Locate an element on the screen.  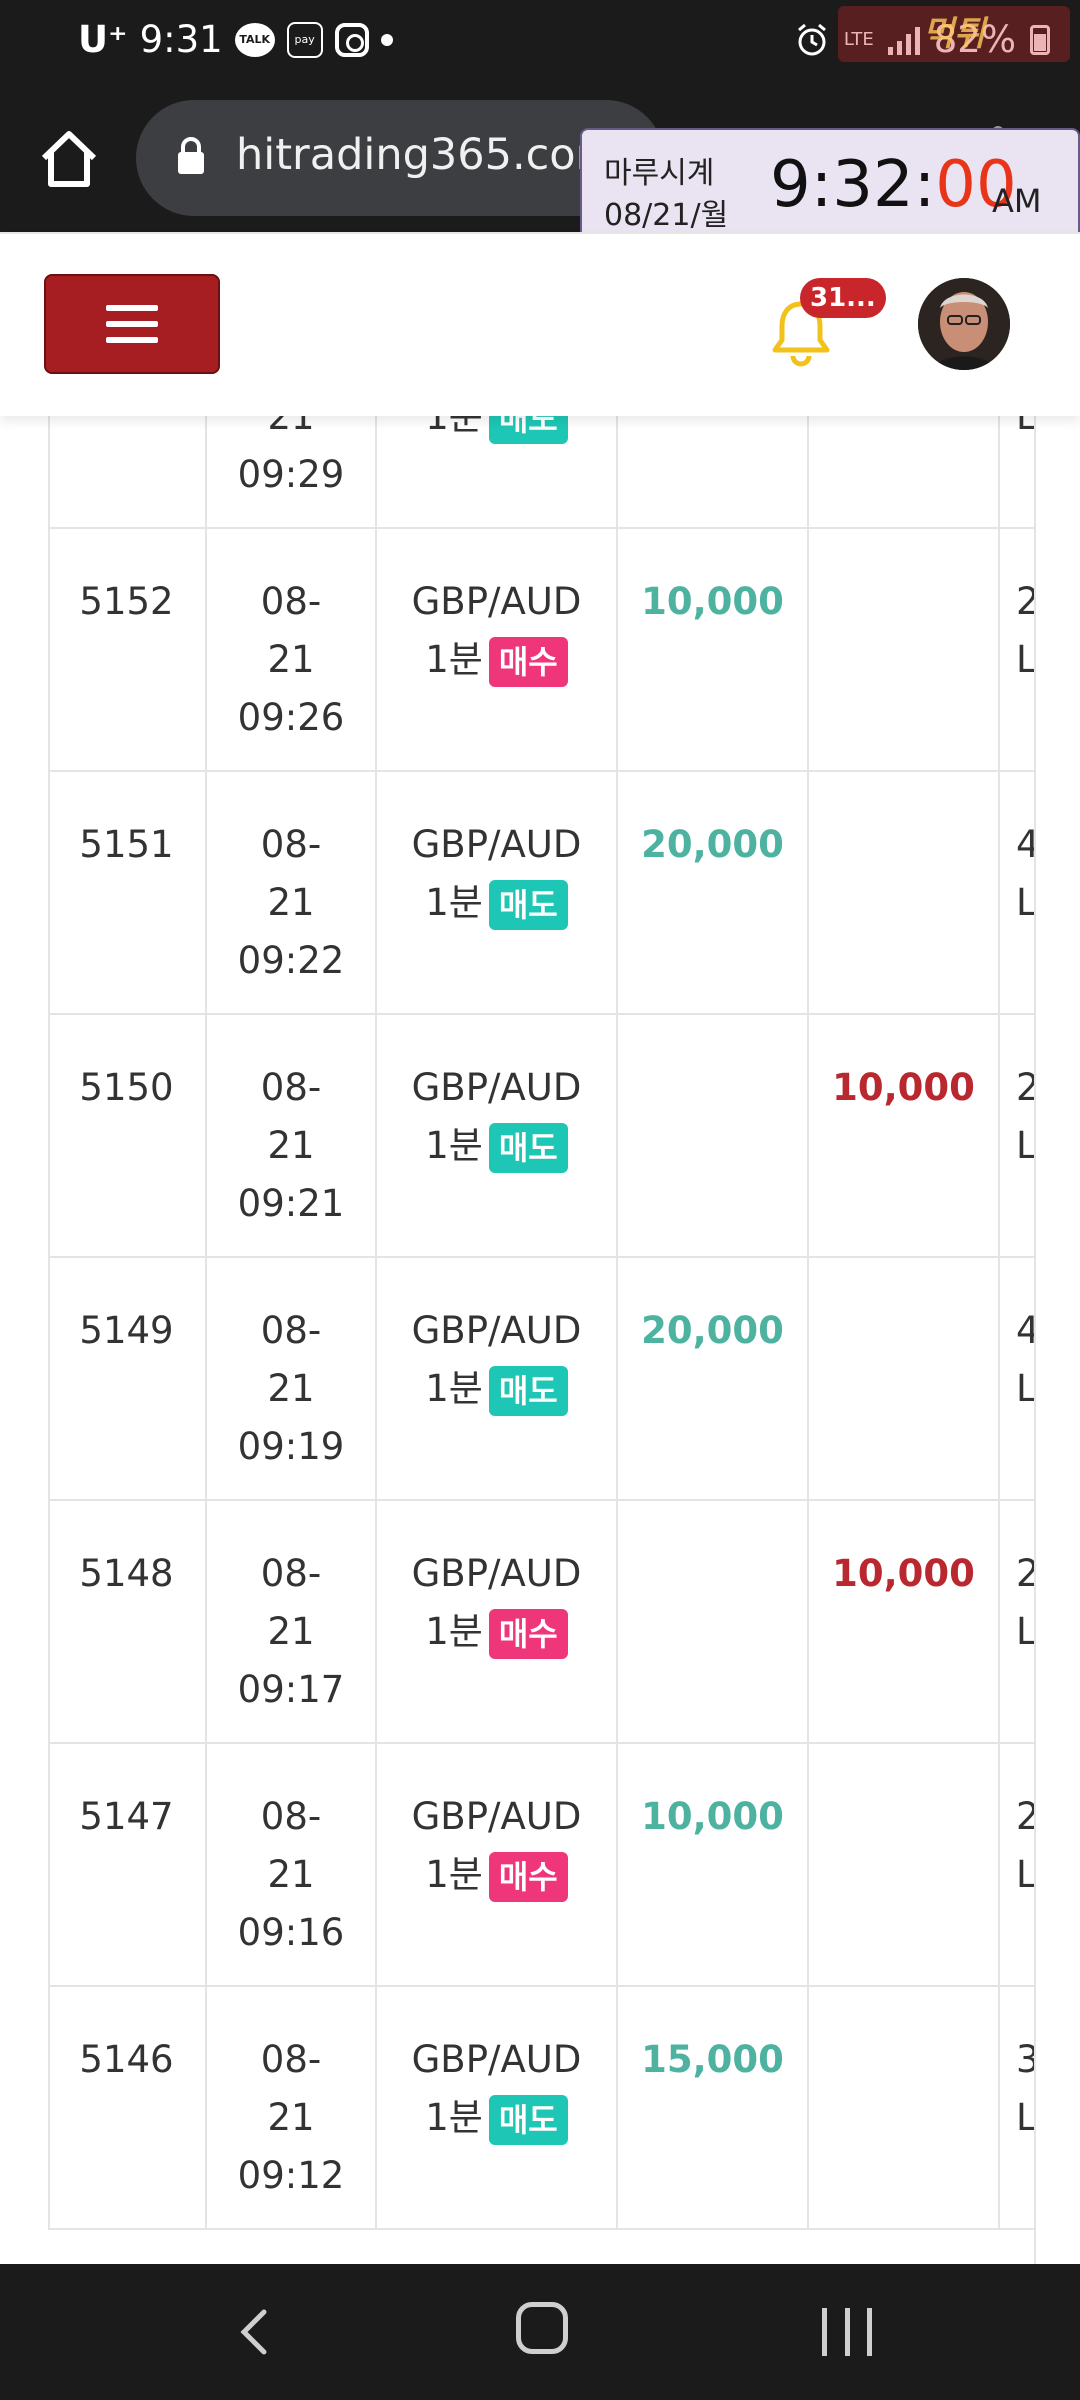
system-nav-bar is located at coordinates (540, 2332).